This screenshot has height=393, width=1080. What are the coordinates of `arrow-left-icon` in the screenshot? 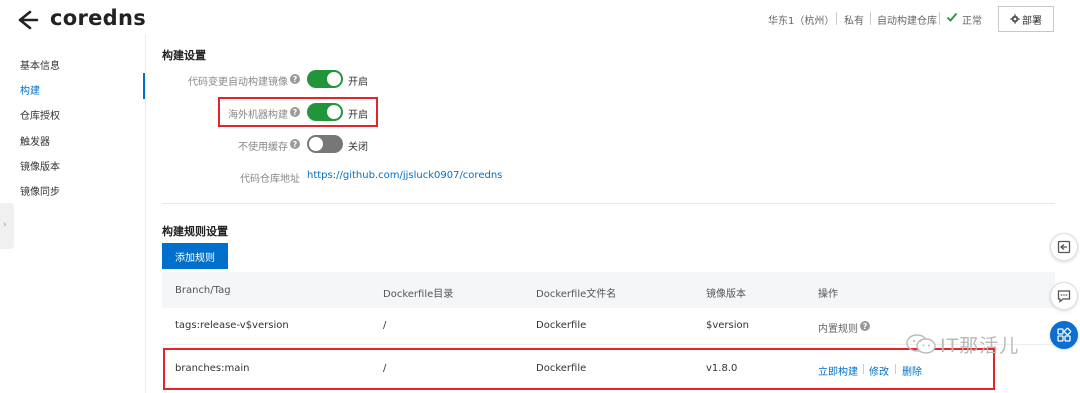 It's located at (26, 20).